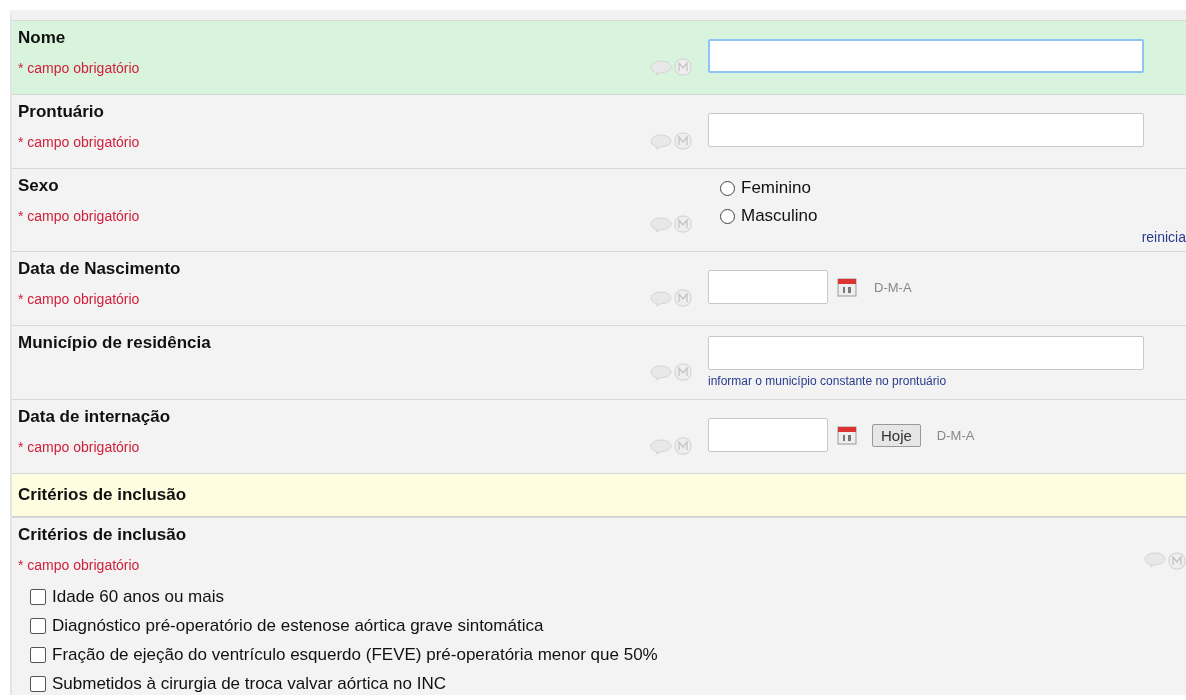 The height and width of the screenshot is (700, 1186). I want to click on section-title: Critérios de inclusão, so click(102, 495).